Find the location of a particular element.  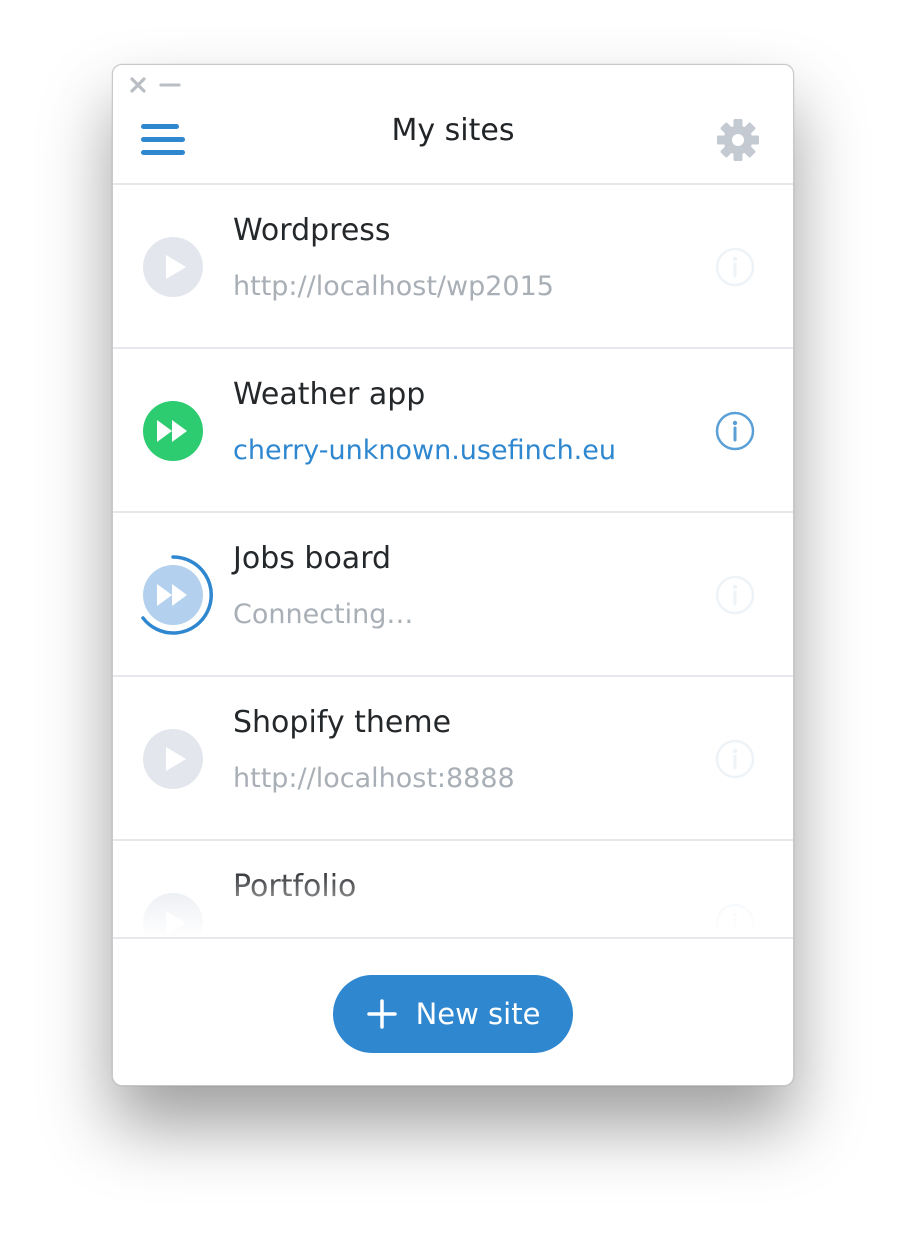

footer: New site is located at coordinates (453, 1011).